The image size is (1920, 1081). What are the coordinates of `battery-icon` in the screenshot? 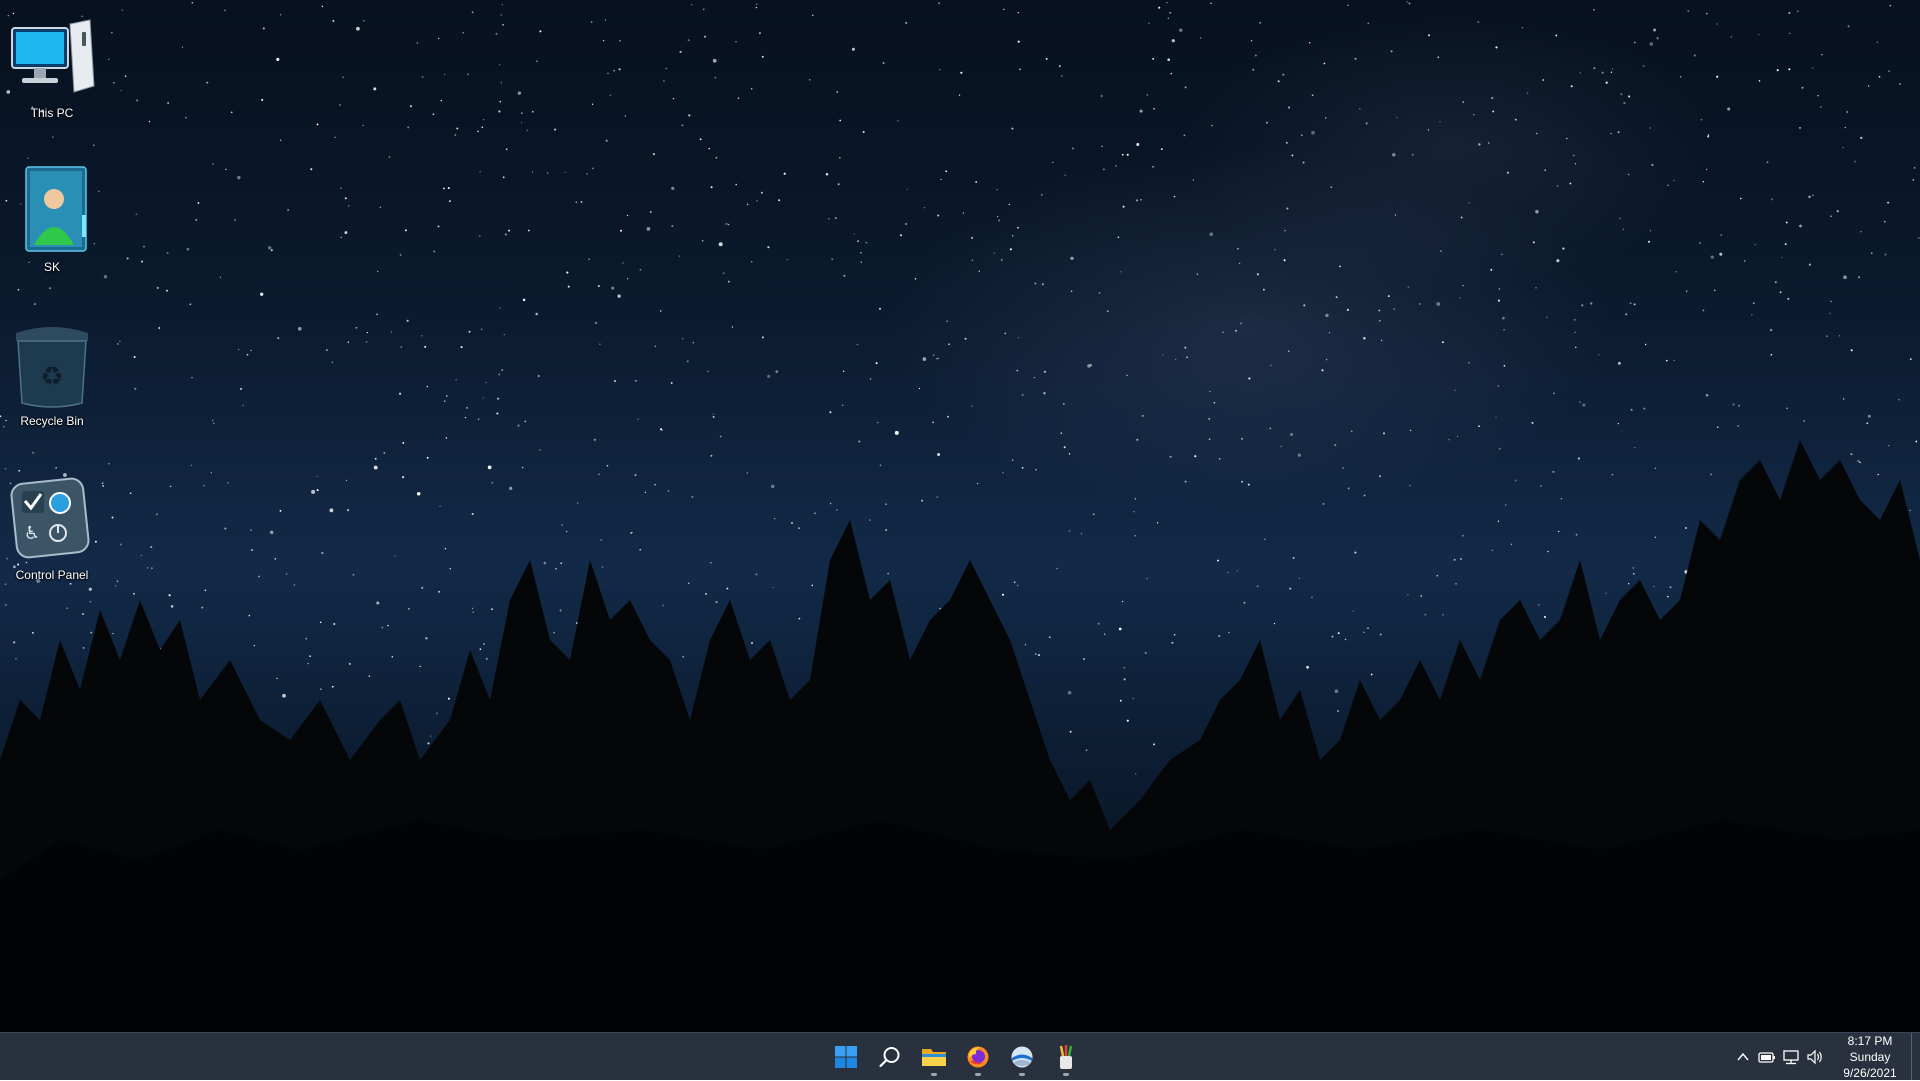 It's located at (1766, 1057).